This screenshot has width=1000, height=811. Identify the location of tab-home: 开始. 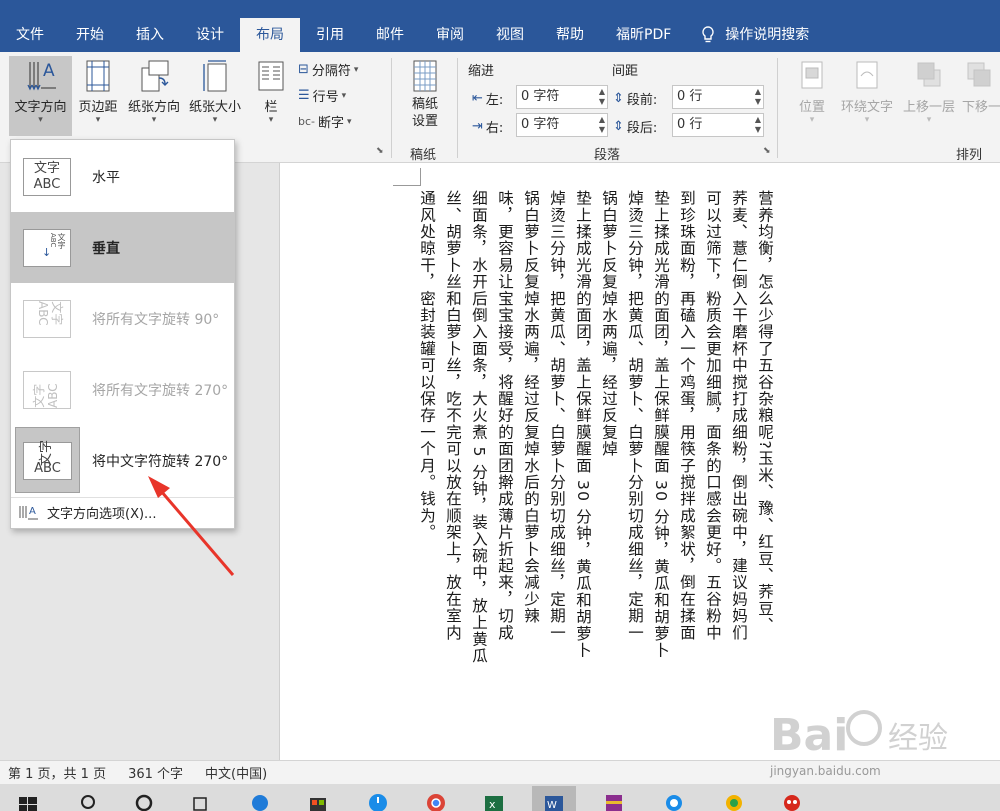
(90, 35).